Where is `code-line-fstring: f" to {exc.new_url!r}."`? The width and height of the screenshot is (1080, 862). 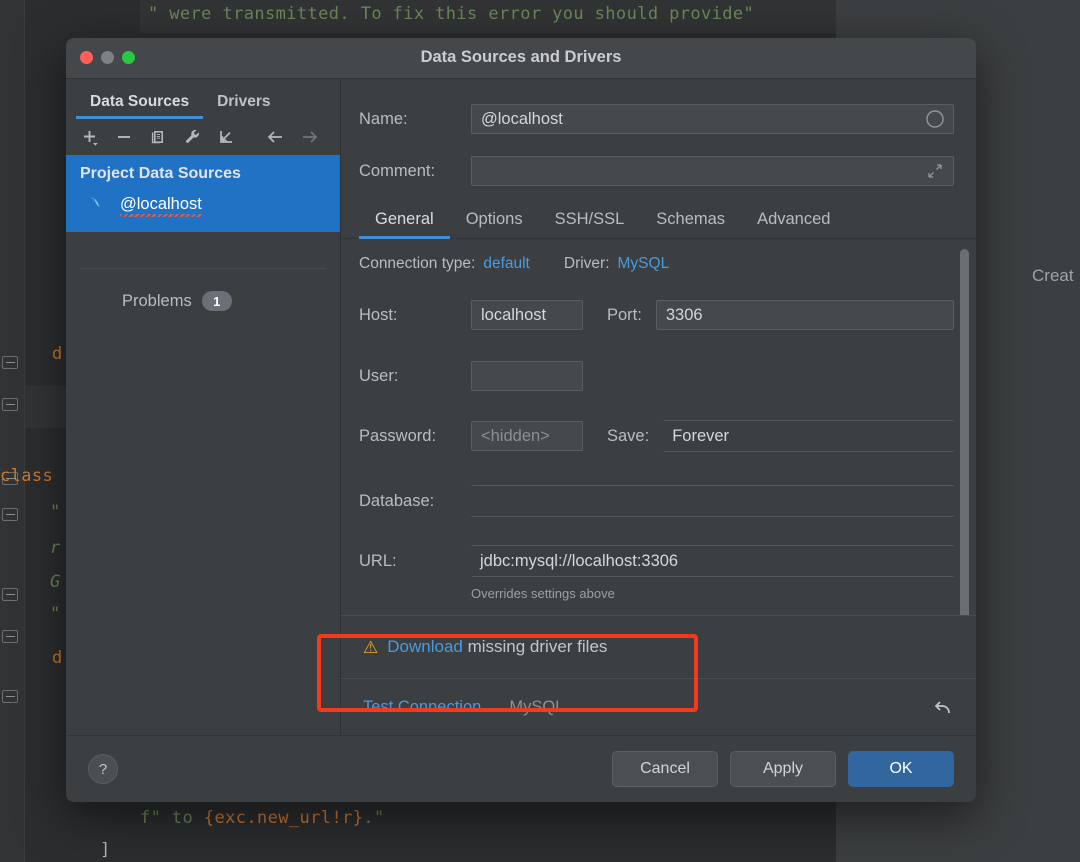 code-line-fstring: f" to {exc.new_url!r}." is located at coordinates (262, 818).